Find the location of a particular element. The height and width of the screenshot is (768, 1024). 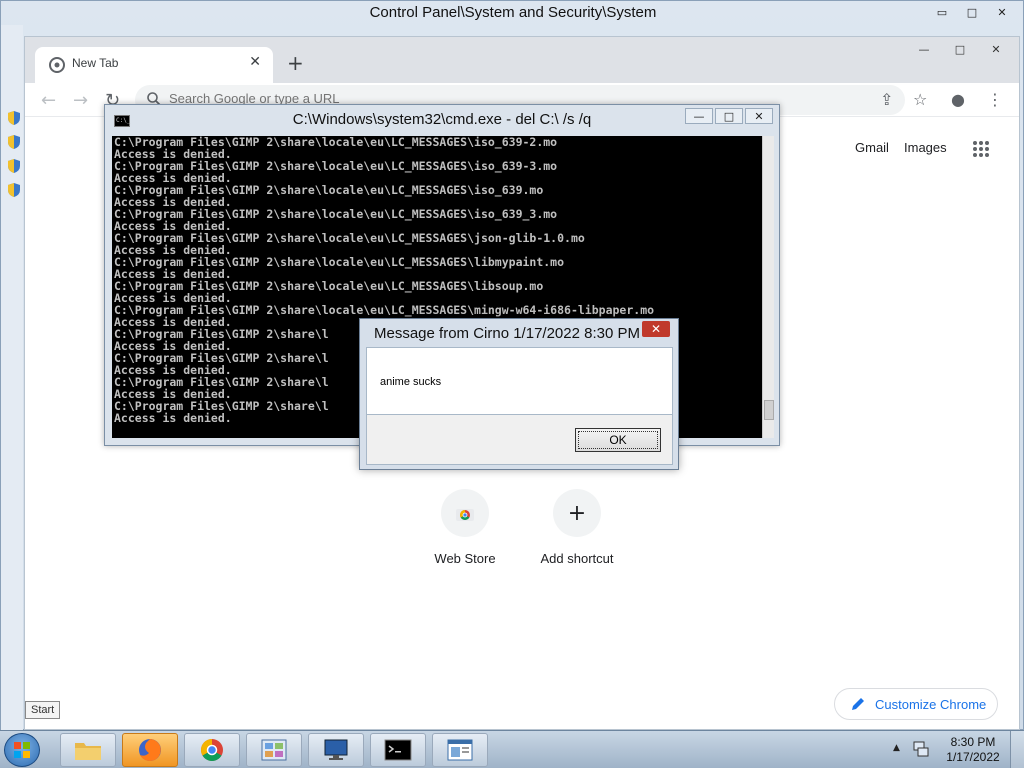

share-icon: ⇪ is located at coordinates (886, 99).